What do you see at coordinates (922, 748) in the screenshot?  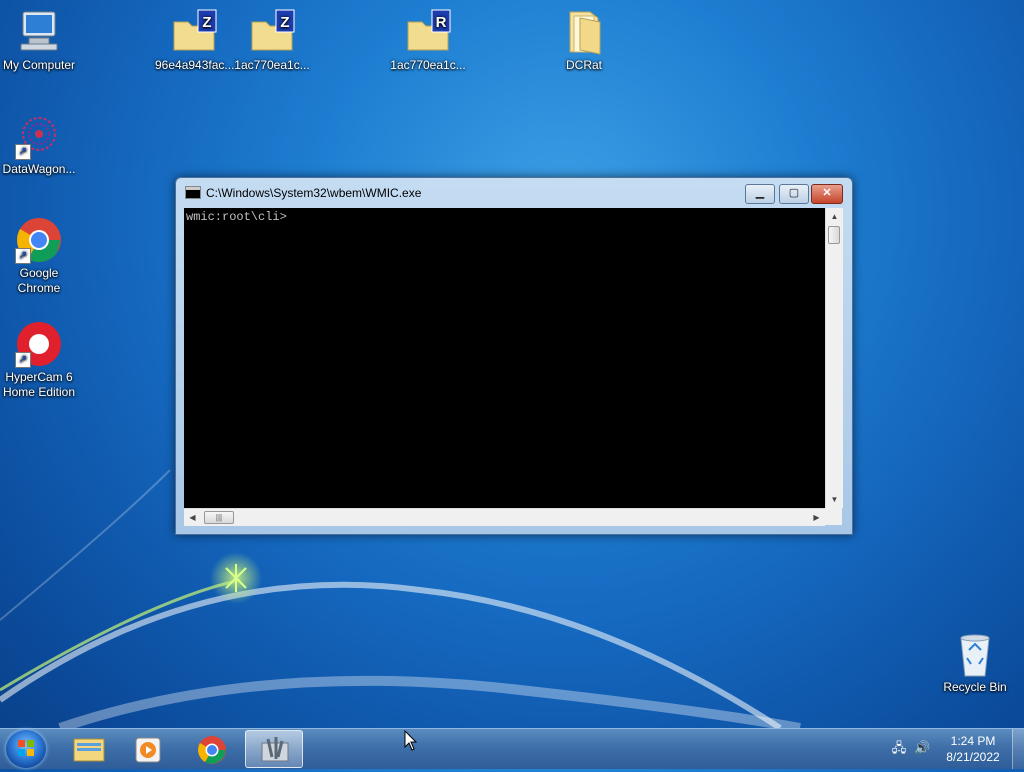 I see `volume-icon: 🔊` at bounding box center [922, 748].